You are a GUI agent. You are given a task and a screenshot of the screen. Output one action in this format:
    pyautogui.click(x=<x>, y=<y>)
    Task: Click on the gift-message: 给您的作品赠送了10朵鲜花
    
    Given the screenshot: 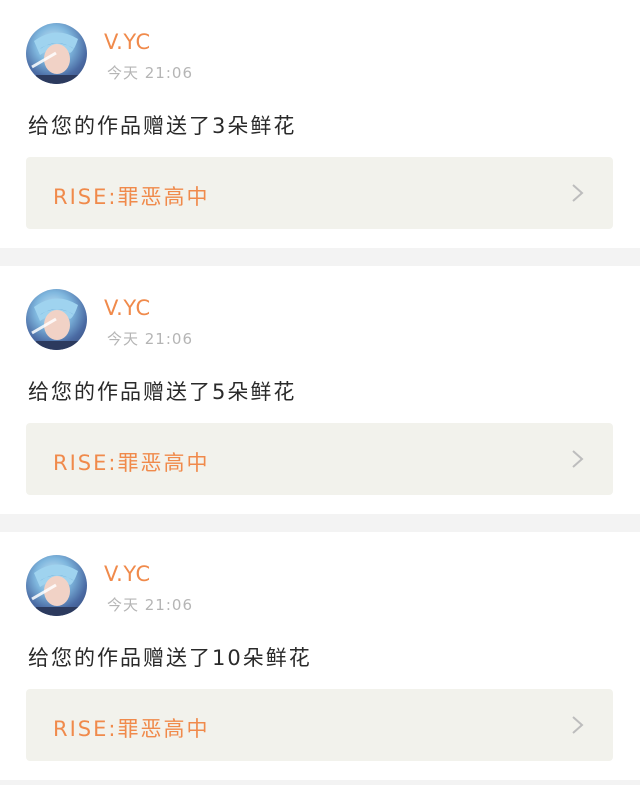 What is the action you would take?
    pyautogui.click(x=170, y=658)
    